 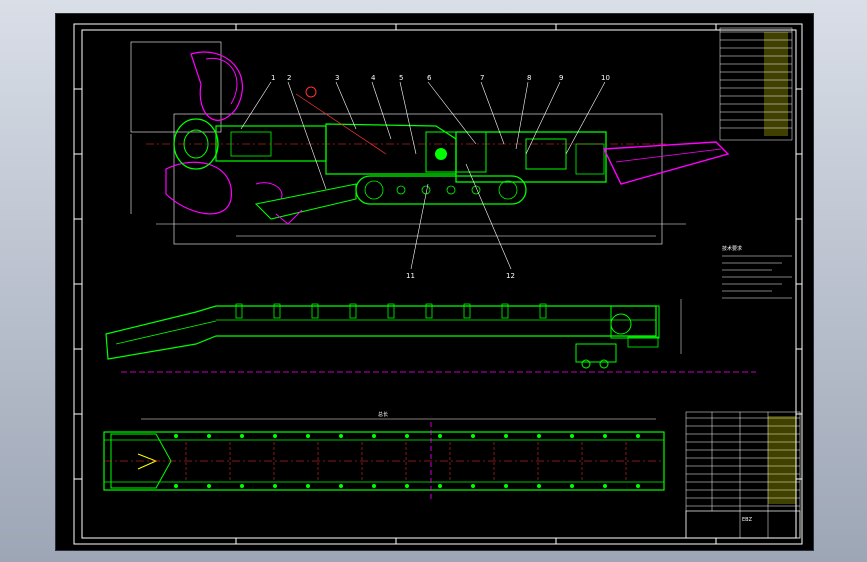 I want to click on balloon-1: 1, so click(x=273, y=78).